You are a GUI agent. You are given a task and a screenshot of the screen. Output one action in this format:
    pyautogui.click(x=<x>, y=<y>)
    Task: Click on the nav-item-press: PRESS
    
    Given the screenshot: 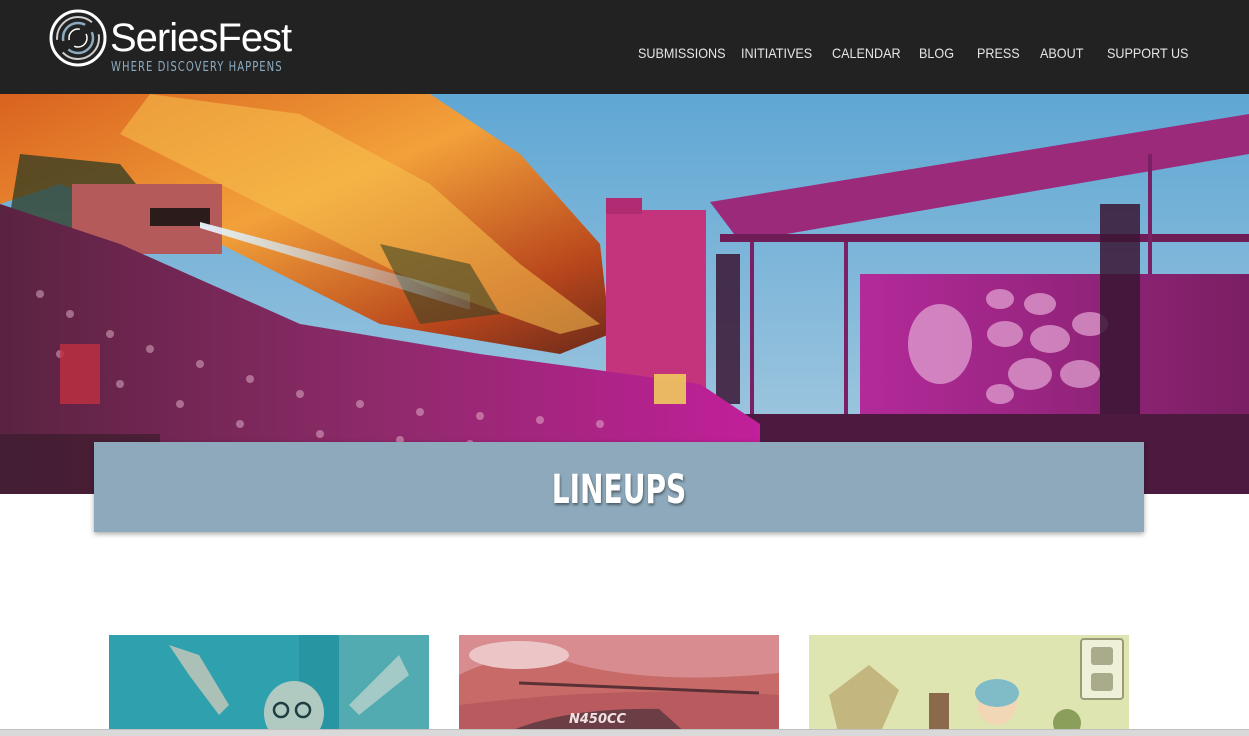 What is the action you would take?
    pyautogui.click(x=998, y=53)
    